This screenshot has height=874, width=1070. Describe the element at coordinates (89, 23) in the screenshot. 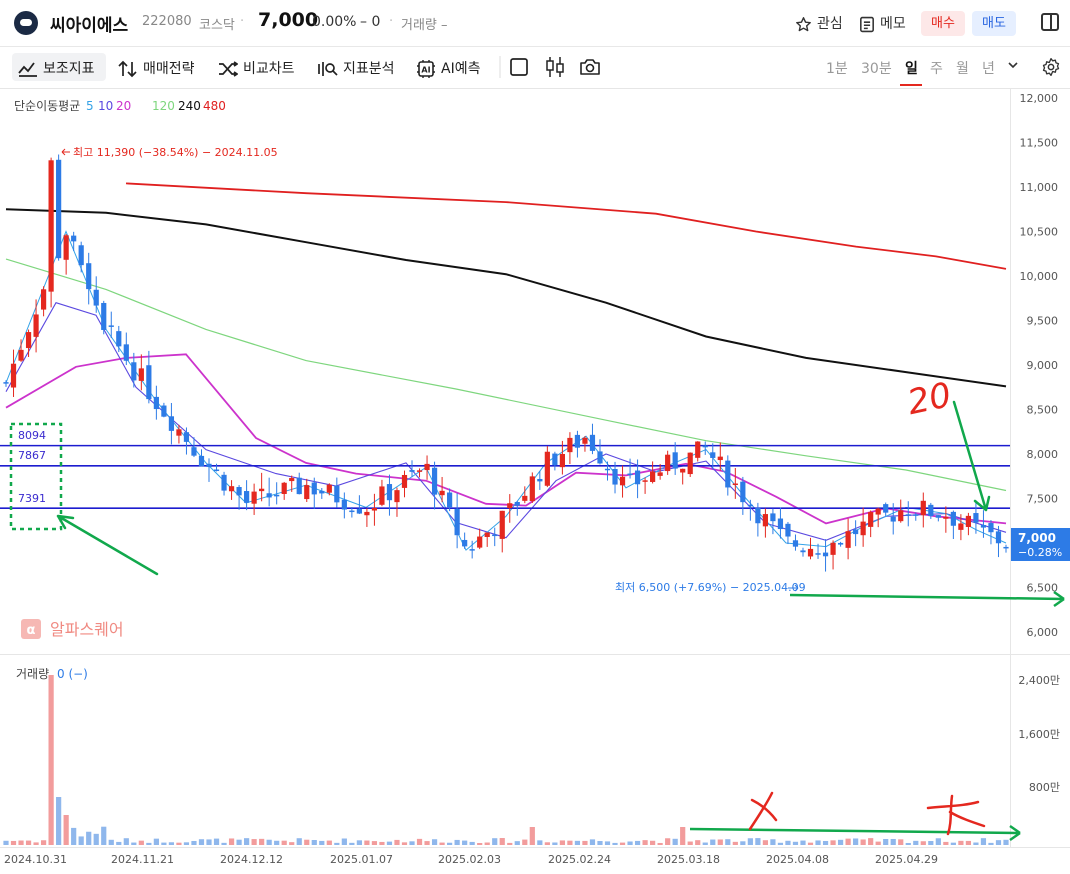

I see `stock-name: 씨아이에스` at that location.